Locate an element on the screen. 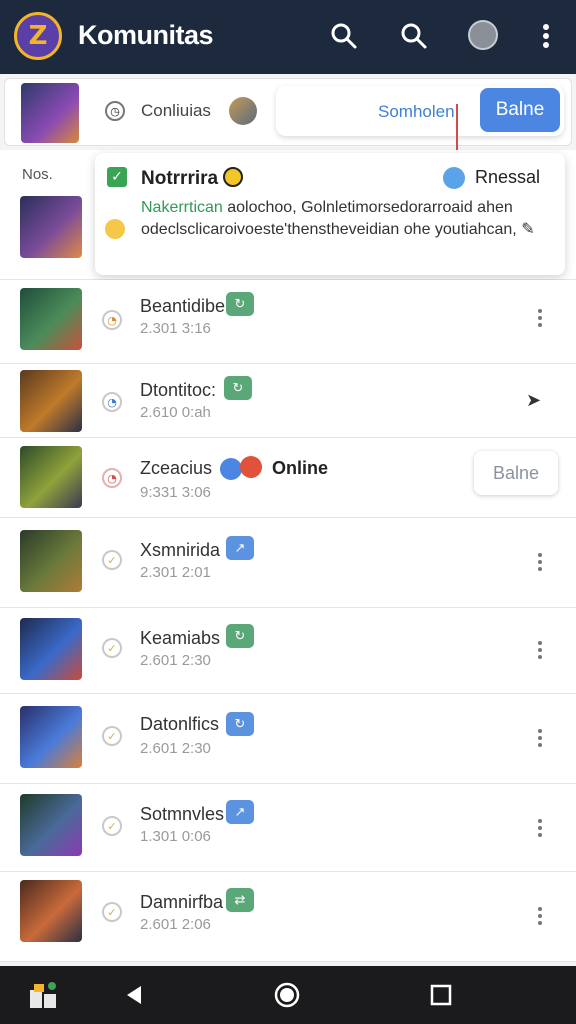 The image size is (576, 1024). item-name: Zceacius is located at coordinates (176, 468).